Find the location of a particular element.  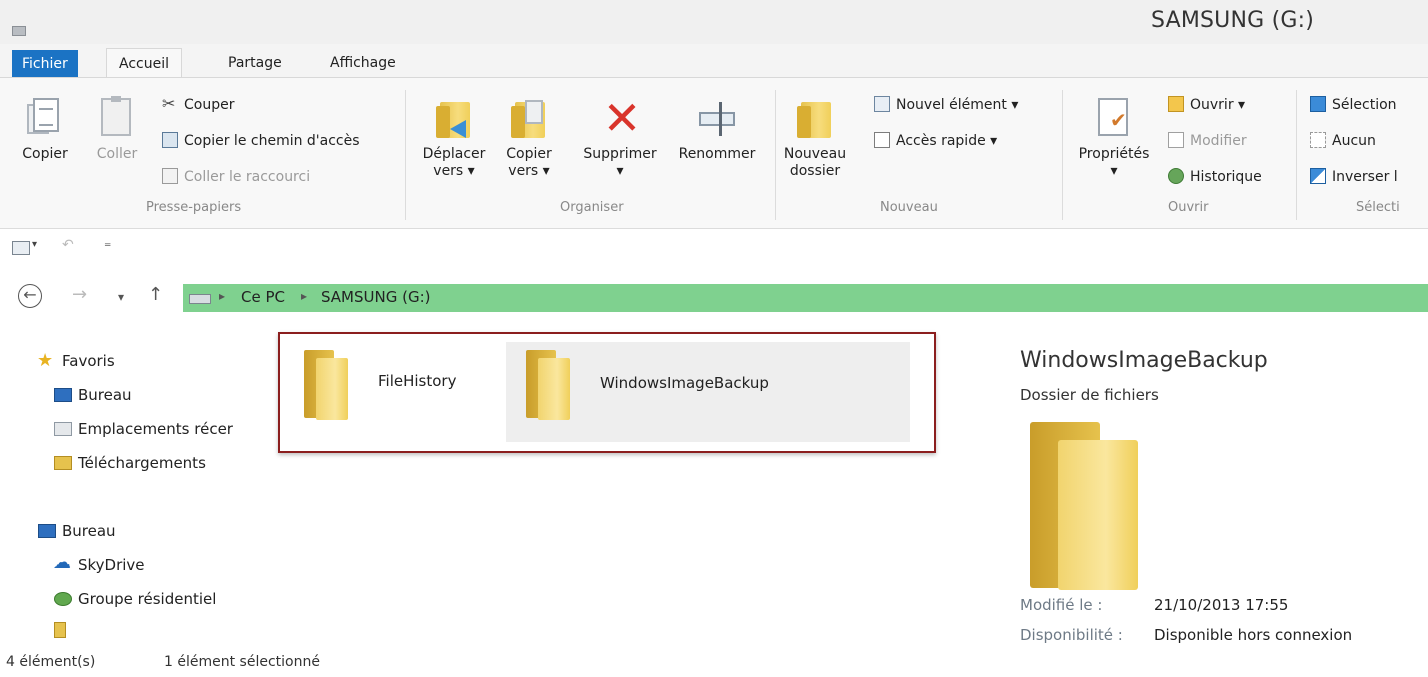

status-bar: 4 élément(s) 1 élément sélectionné is located at coordinates (714, 663).